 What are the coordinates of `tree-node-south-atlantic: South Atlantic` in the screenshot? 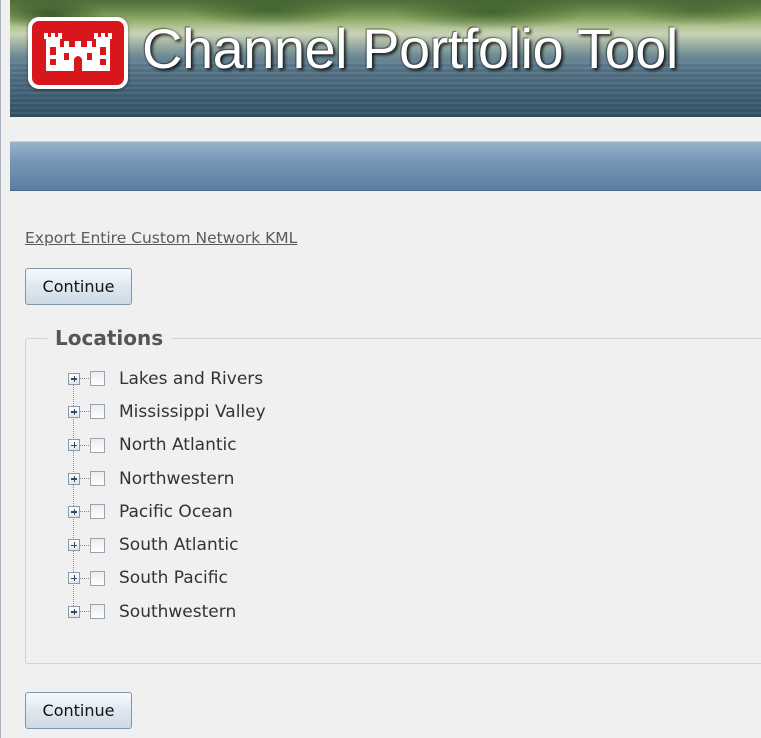 It's located at (165, 544).